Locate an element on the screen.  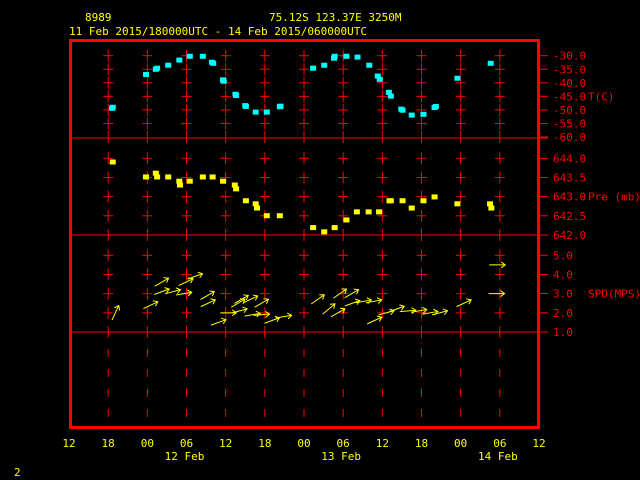
y-tick-label: -55.0 is located at coordinates (569, 123).